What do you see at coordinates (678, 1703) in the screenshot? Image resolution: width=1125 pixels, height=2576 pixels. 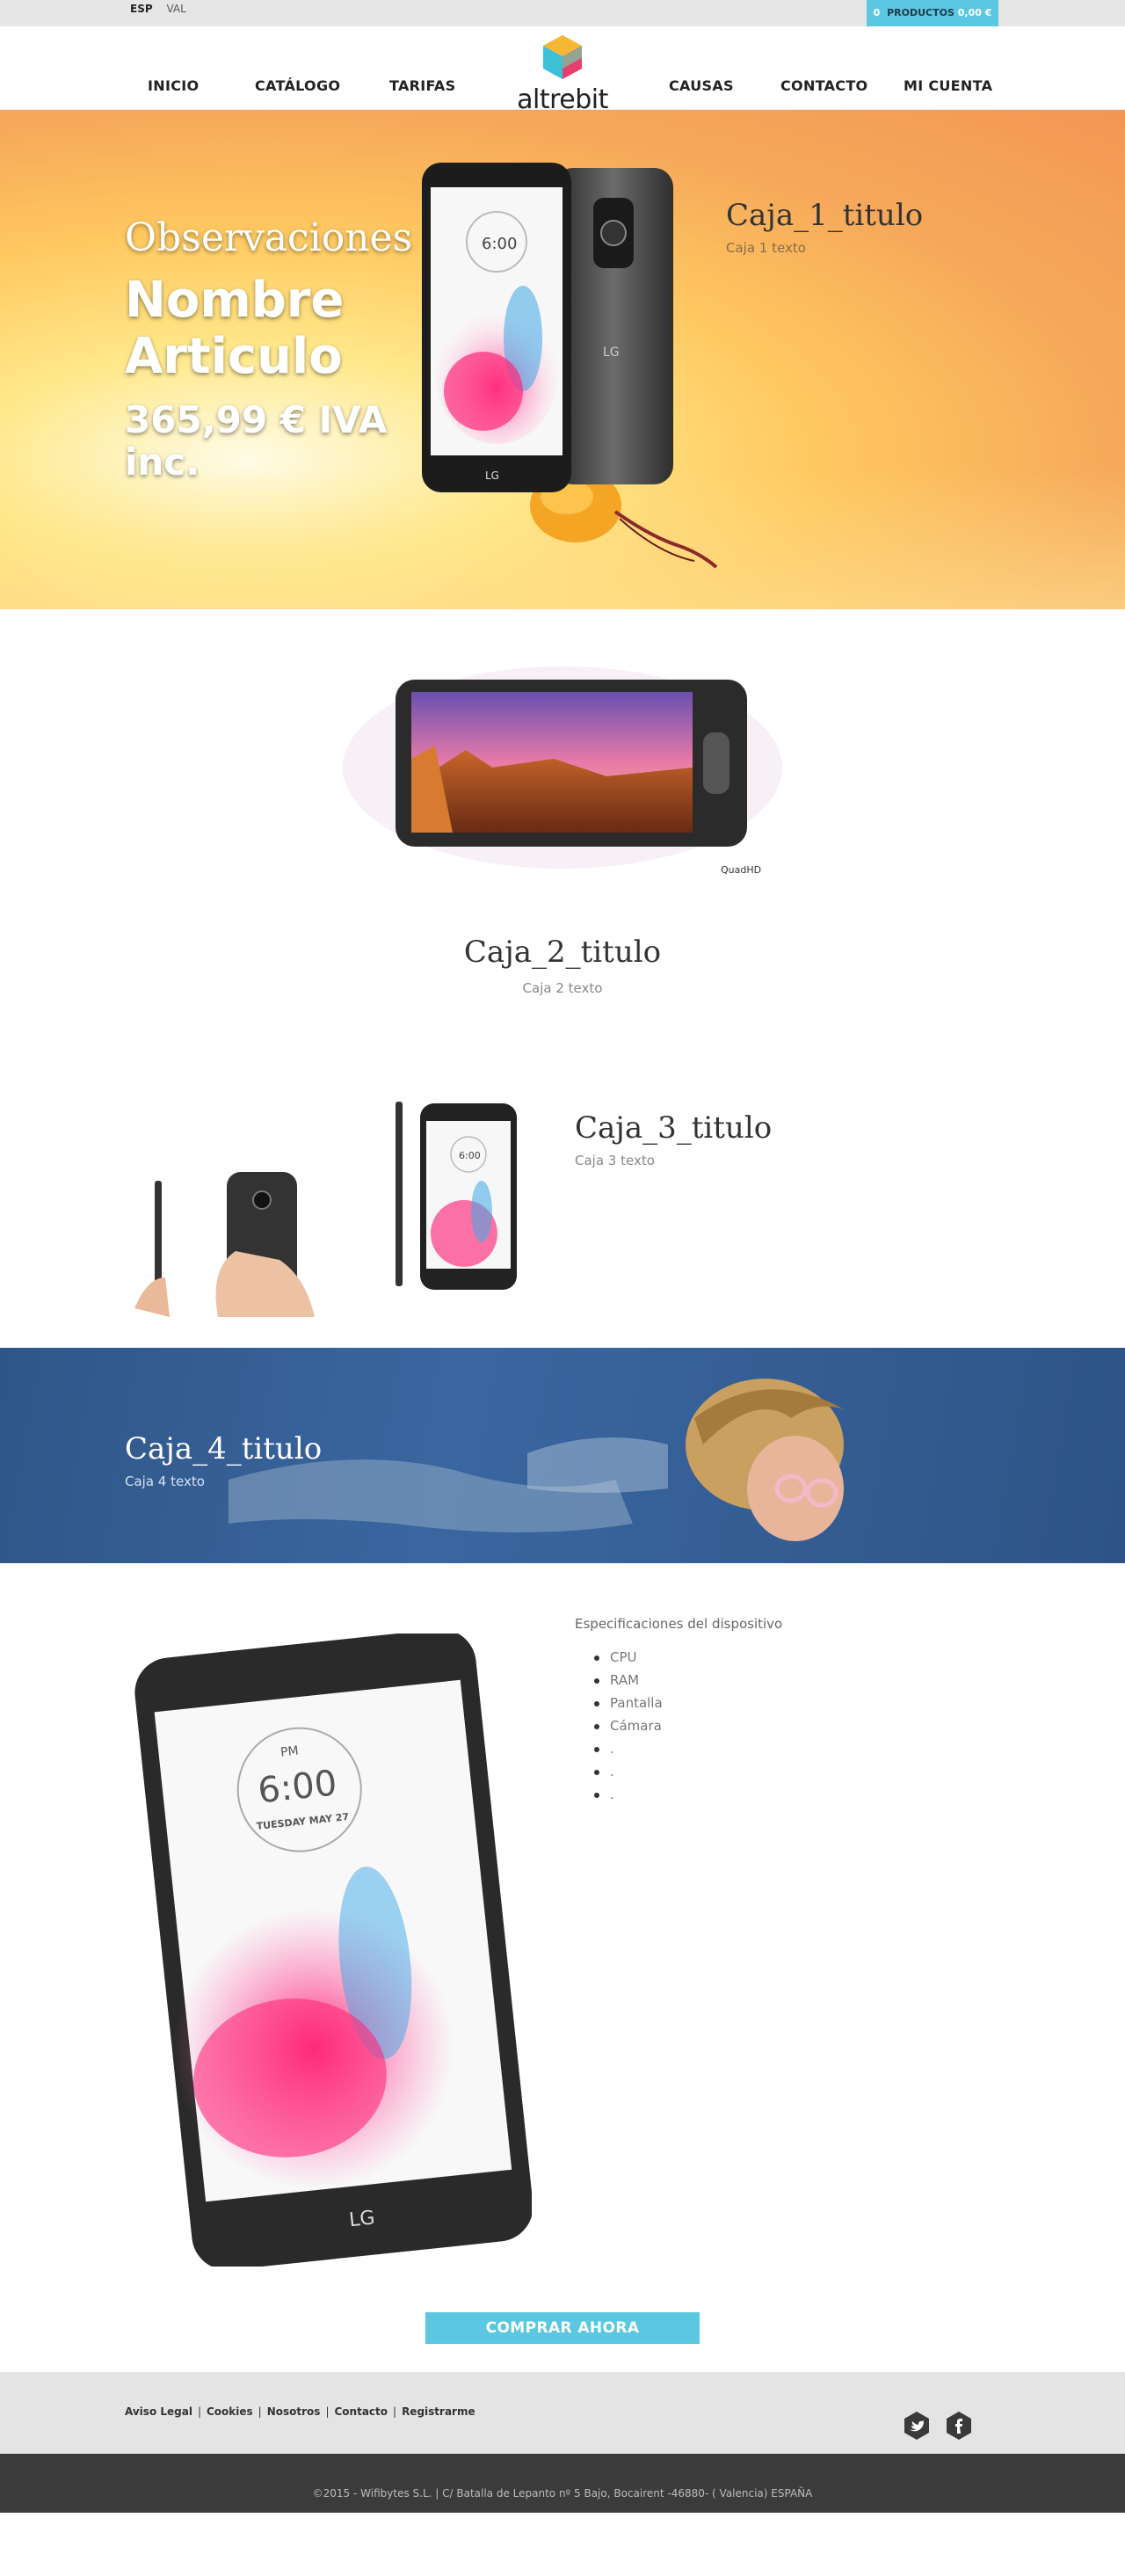 I see `spec-item: Pantalla` at bounding box center [678, 1703].